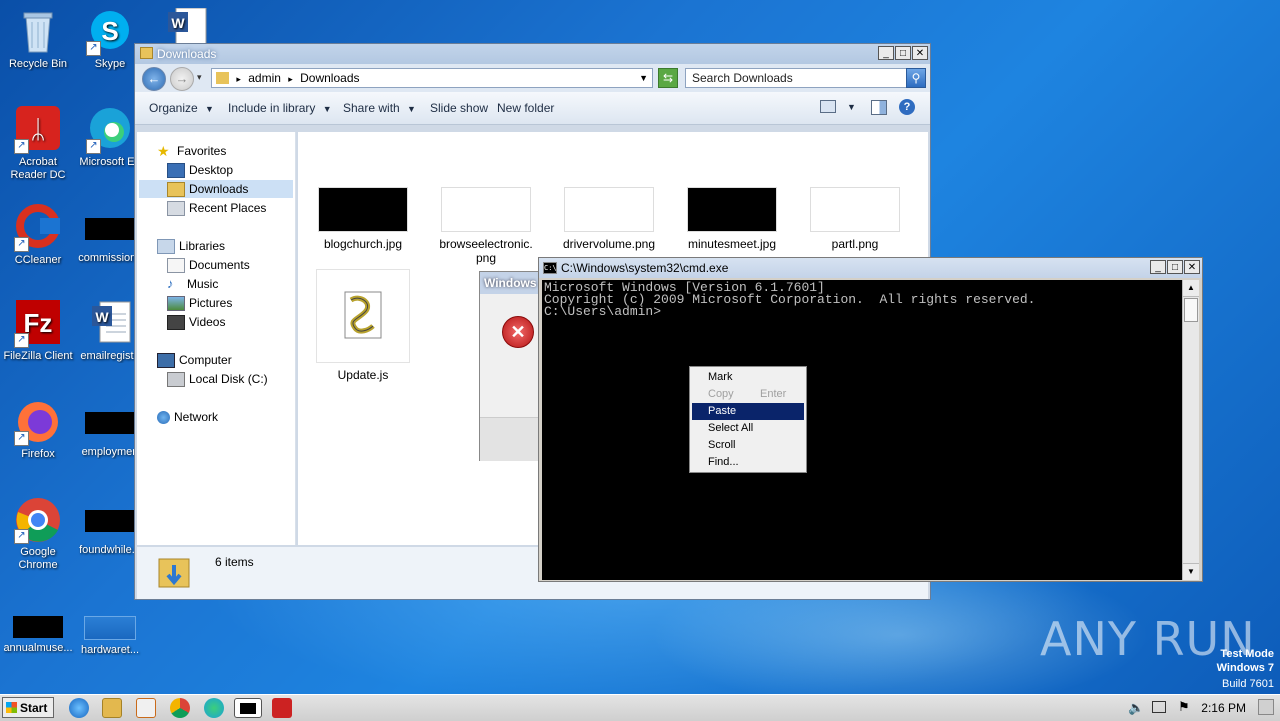 Image resolution: width=1280 pixels, height=721 pixels. Describe the element at coordinates (207, 322) in the screenshot. I see `nav-label: Videos` at that location.